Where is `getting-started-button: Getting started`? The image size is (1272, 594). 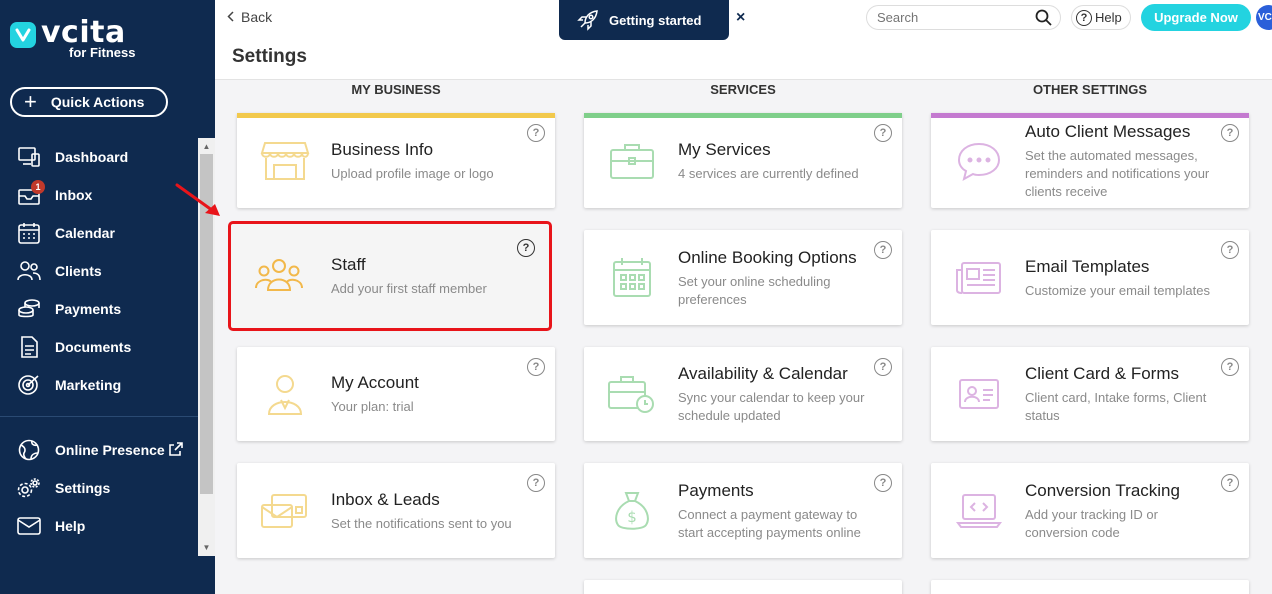
getting-started-button: Getting started is located at coordinates (644, 20).